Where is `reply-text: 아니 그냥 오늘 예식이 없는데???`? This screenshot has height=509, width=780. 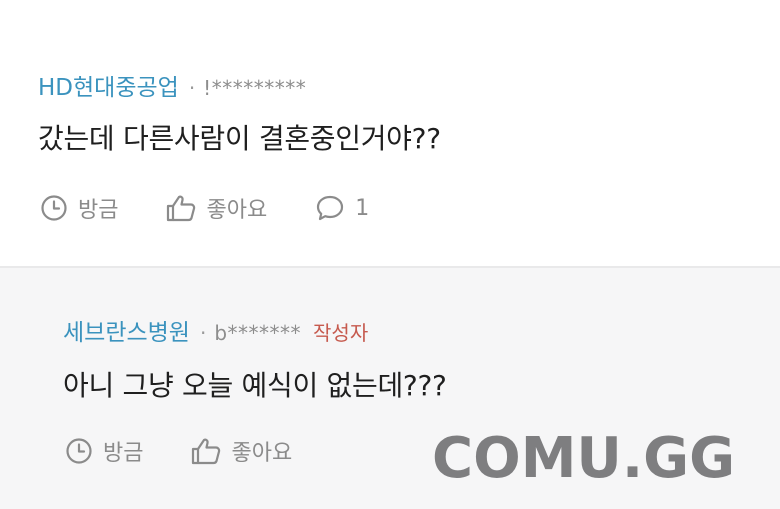 reply-text: 아니 그냥 오늘 예식이 없는데??? is located at coordinates (255, 385).